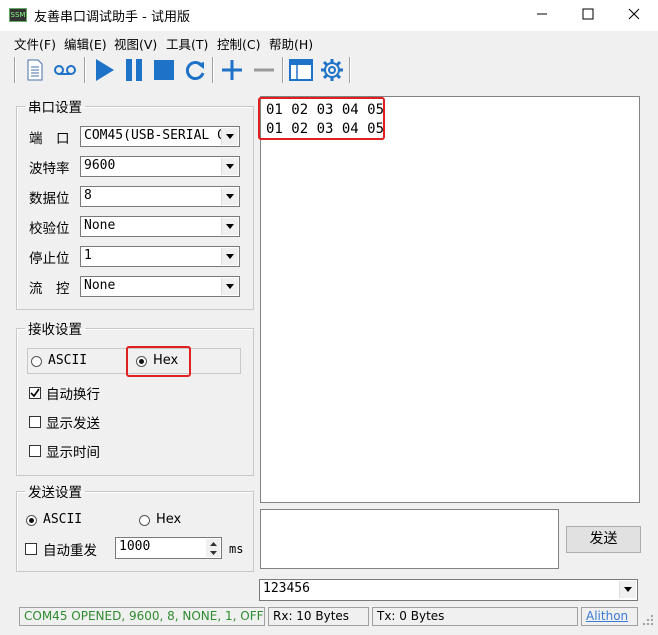 Image resolution: width=658 pixels, height=635 pixels. I want to click on flow-control-value: None, so click(100, 285).